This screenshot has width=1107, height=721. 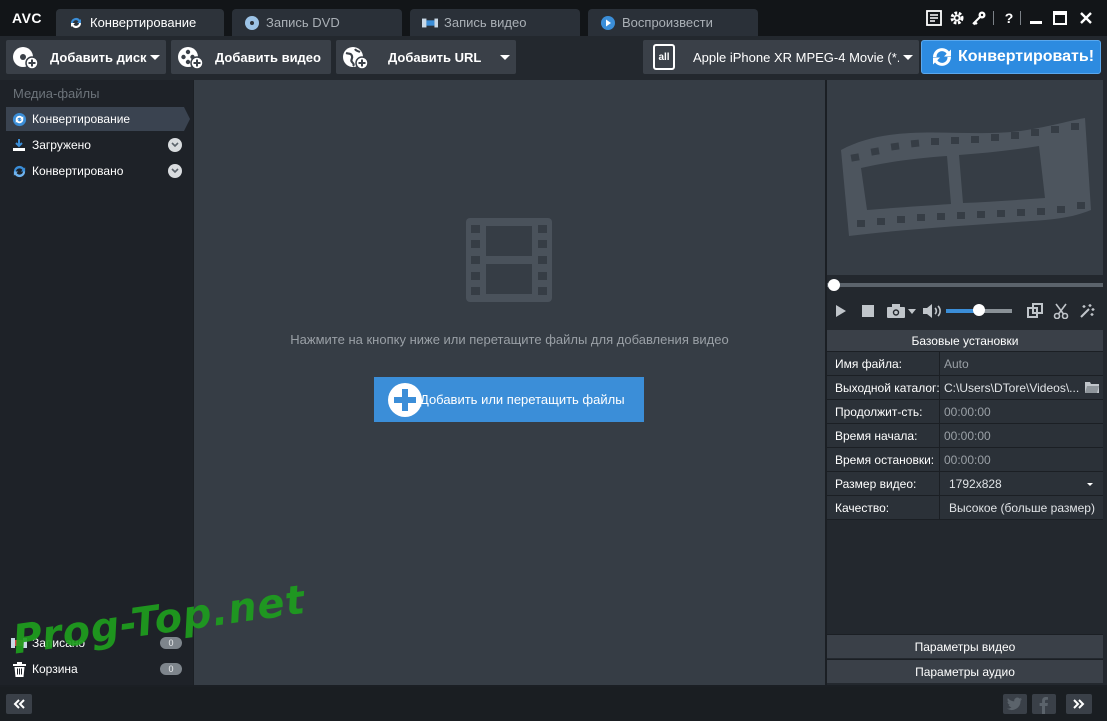 I want to click on minimize-icon, so click(x=1036, y=18).